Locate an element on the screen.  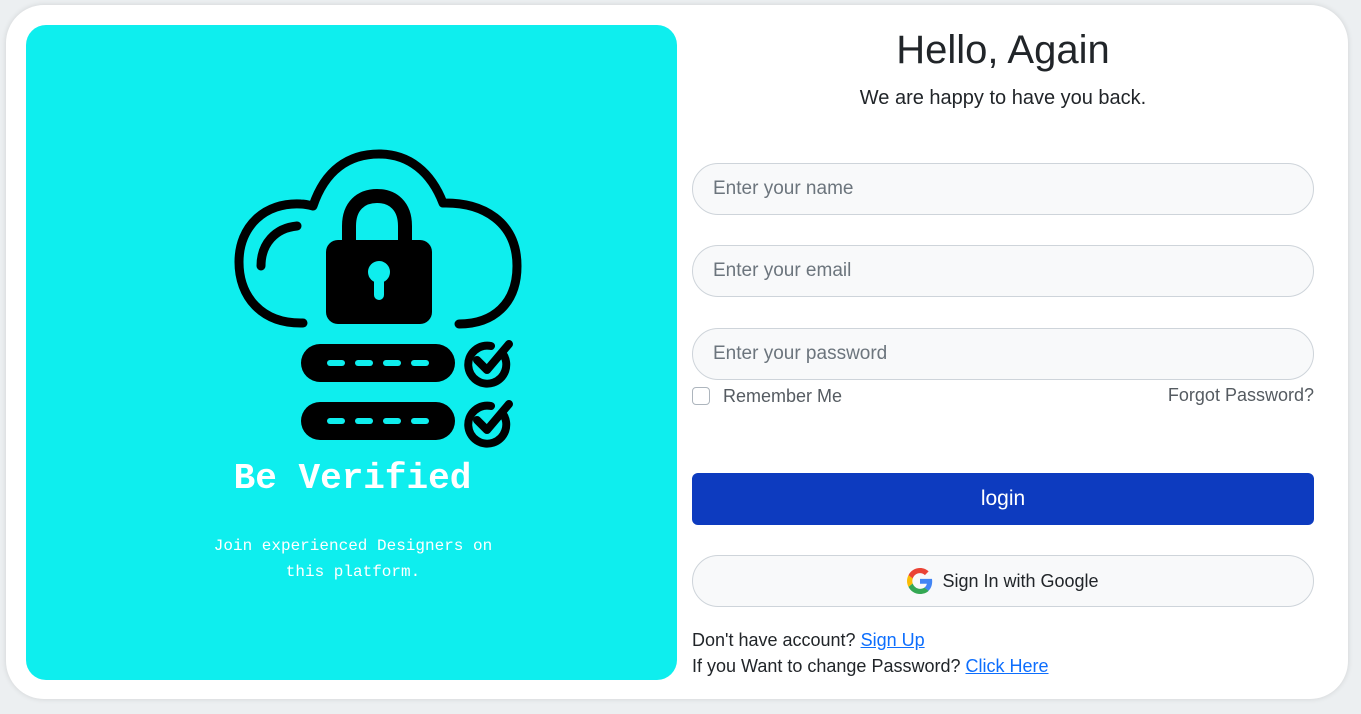
cloud-lock-icon is located at coordinates (378, 298).